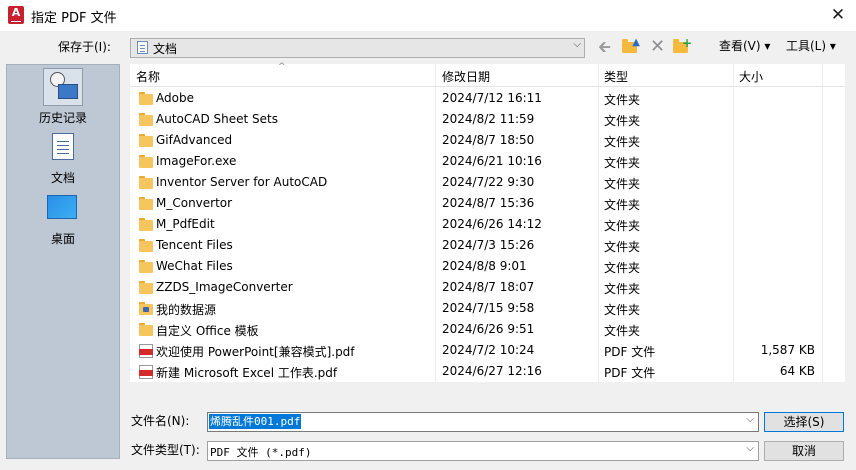 This screenshot has height=470, width=856. I want to click on filetype-label: 文件类型(T):, so click(165, 450).